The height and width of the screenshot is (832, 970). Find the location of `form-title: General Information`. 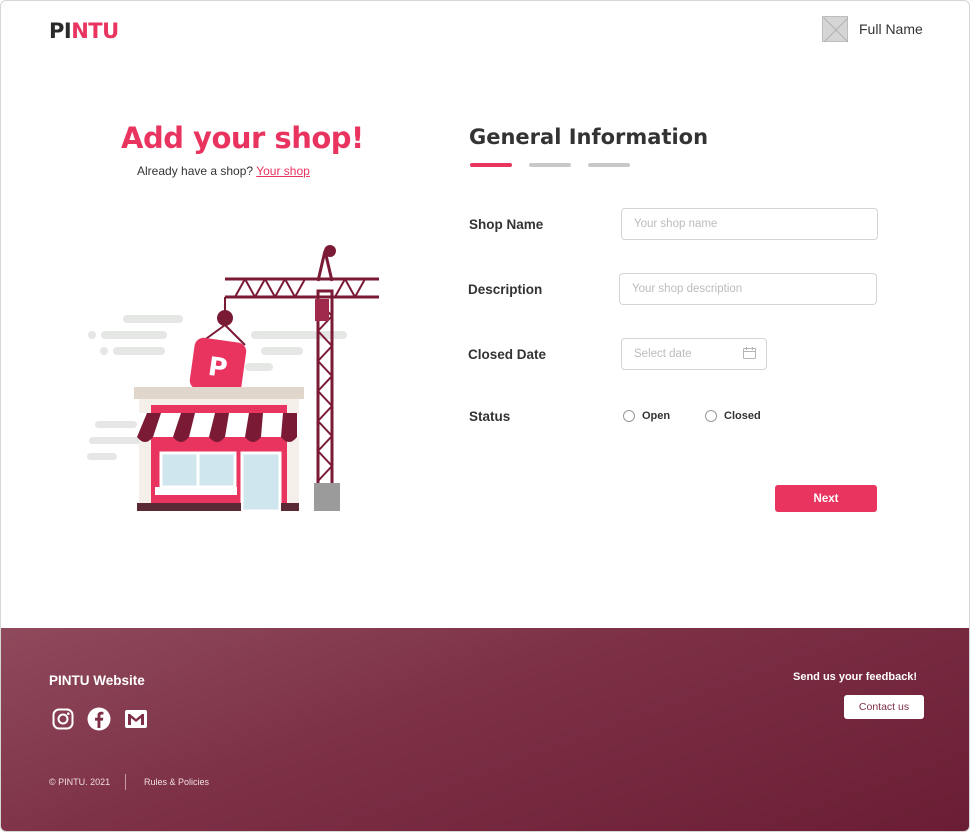

form-title: General Information is located at coordinates (589, 137).